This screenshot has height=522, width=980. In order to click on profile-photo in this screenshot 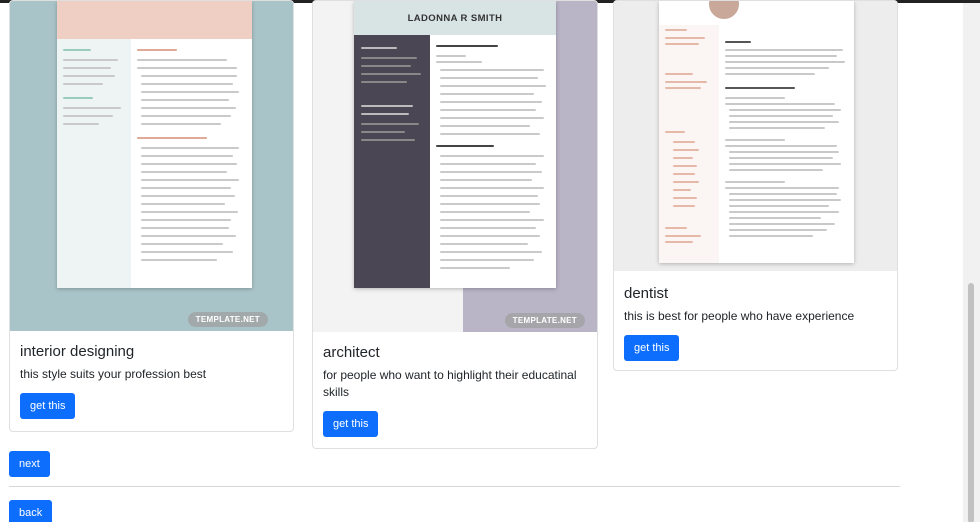, I will do `click(724, 11)`.